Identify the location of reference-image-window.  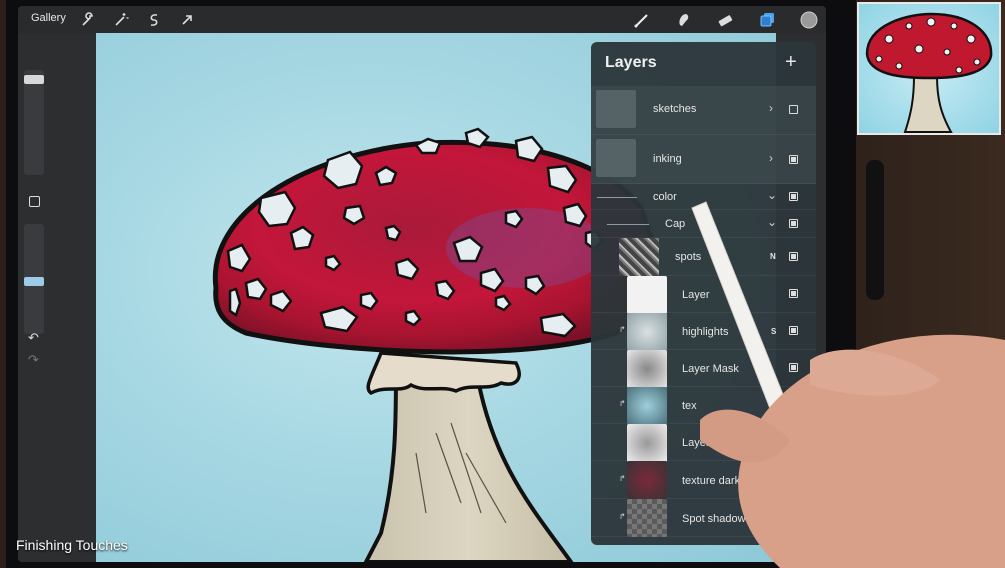
(929, 68).